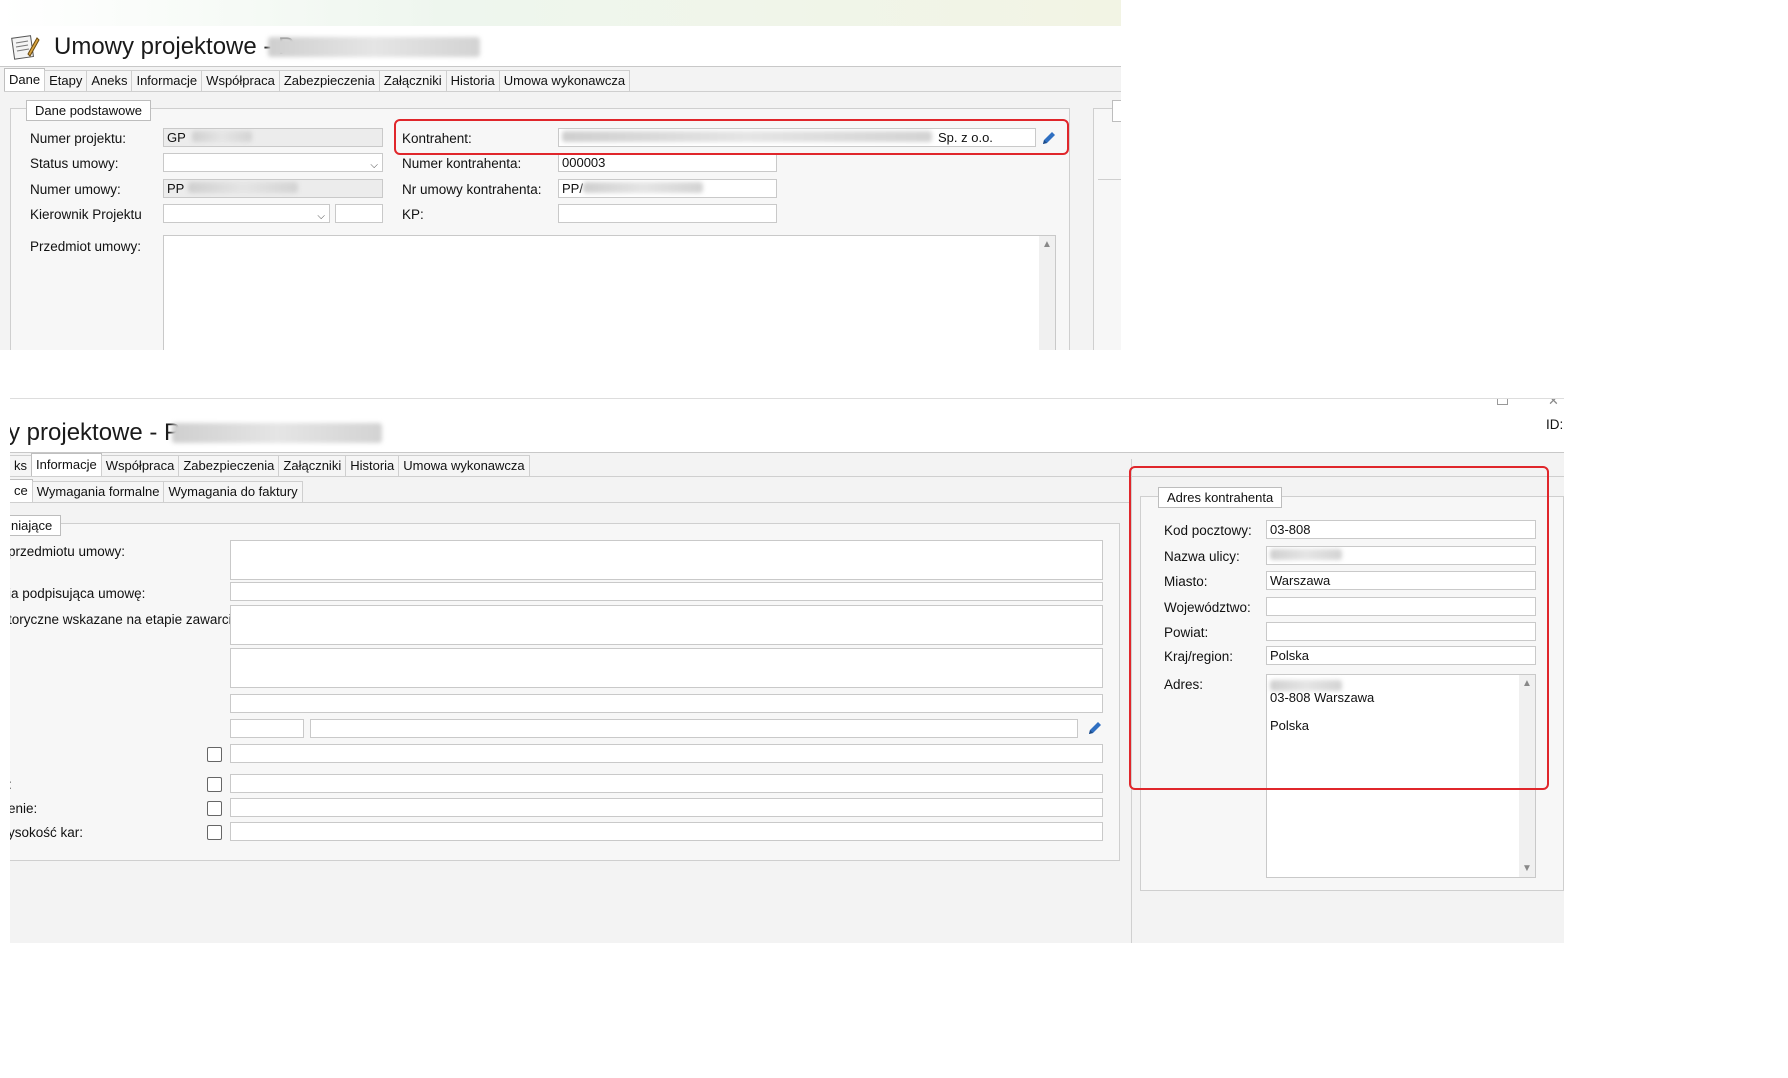 Image resolution: width=1788 pixels, height=1078 pixels. What do you see at coordinates (666, 753) in the screenshot?
I see `checkbox-1-field` at bounding box center [666, 753].